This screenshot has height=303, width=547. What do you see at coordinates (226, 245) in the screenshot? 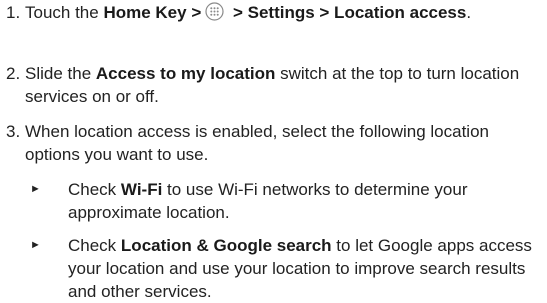
I see `bullet-bold-text: Location & Google search` at bounding box center [226, 245].